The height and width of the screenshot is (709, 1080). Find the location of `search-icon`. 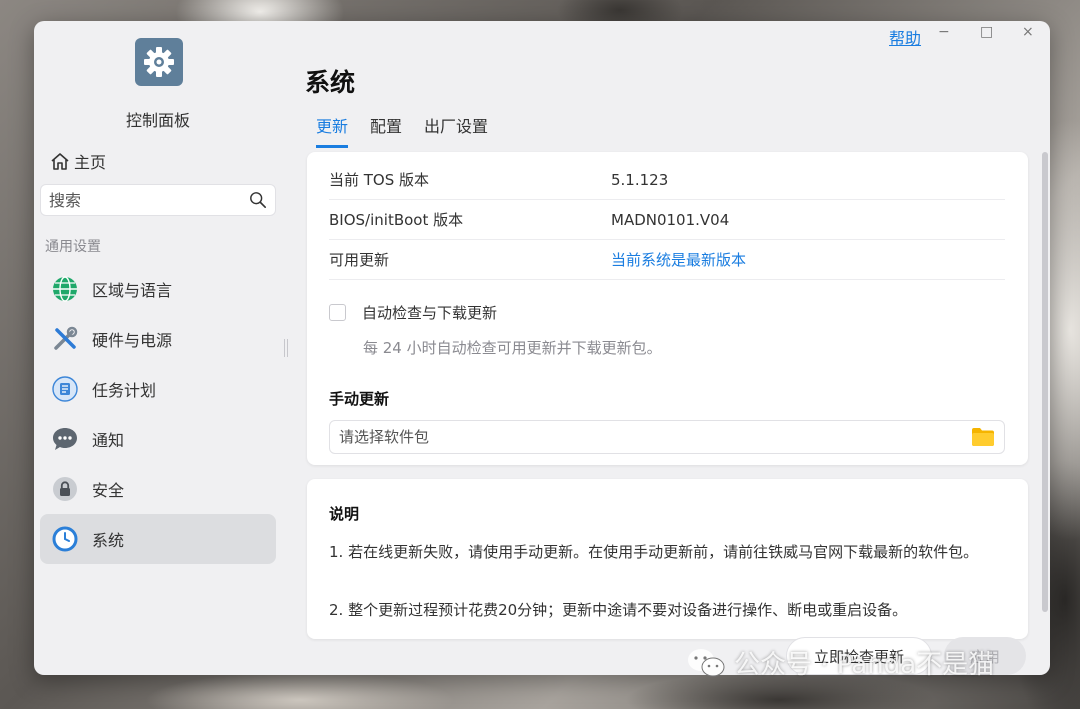

search-icon is located at coordinates (258, 200).